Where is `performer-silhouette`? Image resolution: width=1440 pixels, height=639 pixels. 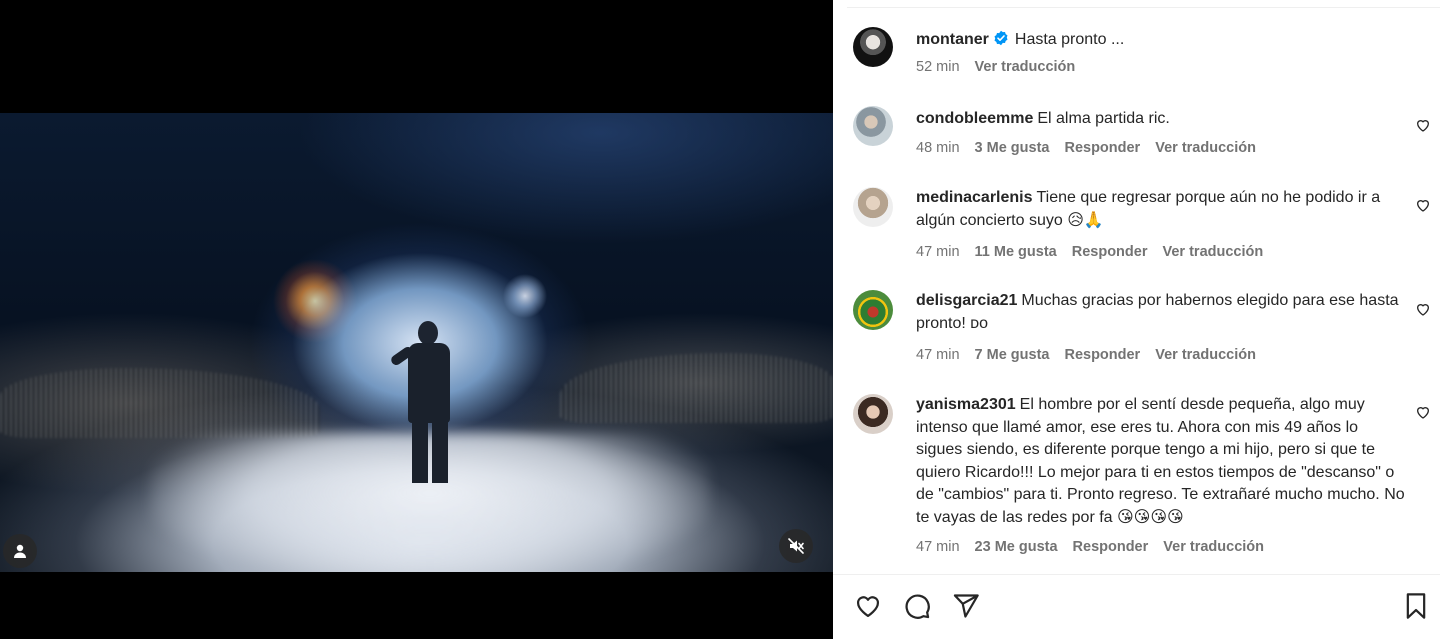 performer-silhouette is located at coordinates (428, 406).